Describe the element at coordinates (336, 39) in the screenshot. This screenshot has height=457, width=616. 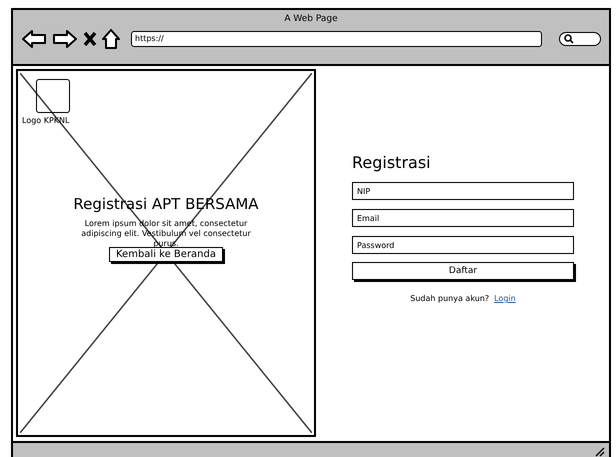
I see `address-field: https://` at that location.